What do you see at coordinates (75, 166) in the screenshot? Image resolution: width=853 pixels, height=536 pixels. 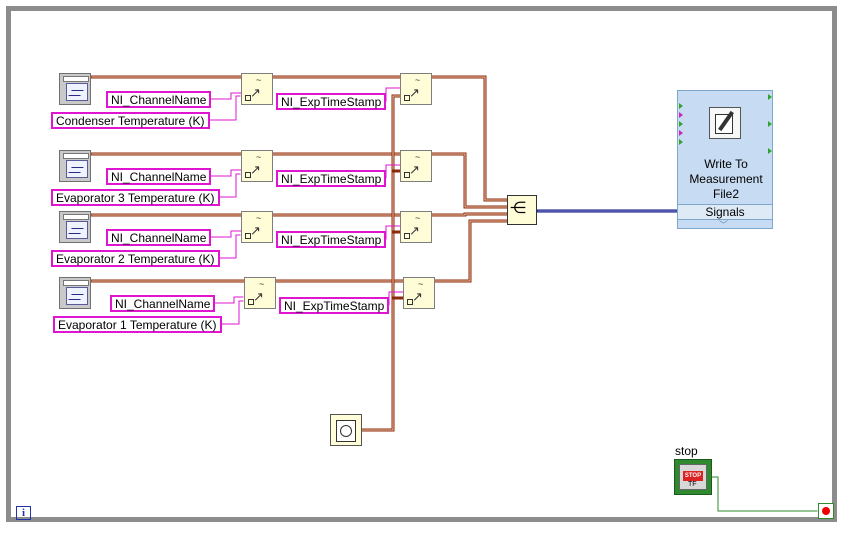 I see `signal-terminal-row2` at bounding box center [75, 166].